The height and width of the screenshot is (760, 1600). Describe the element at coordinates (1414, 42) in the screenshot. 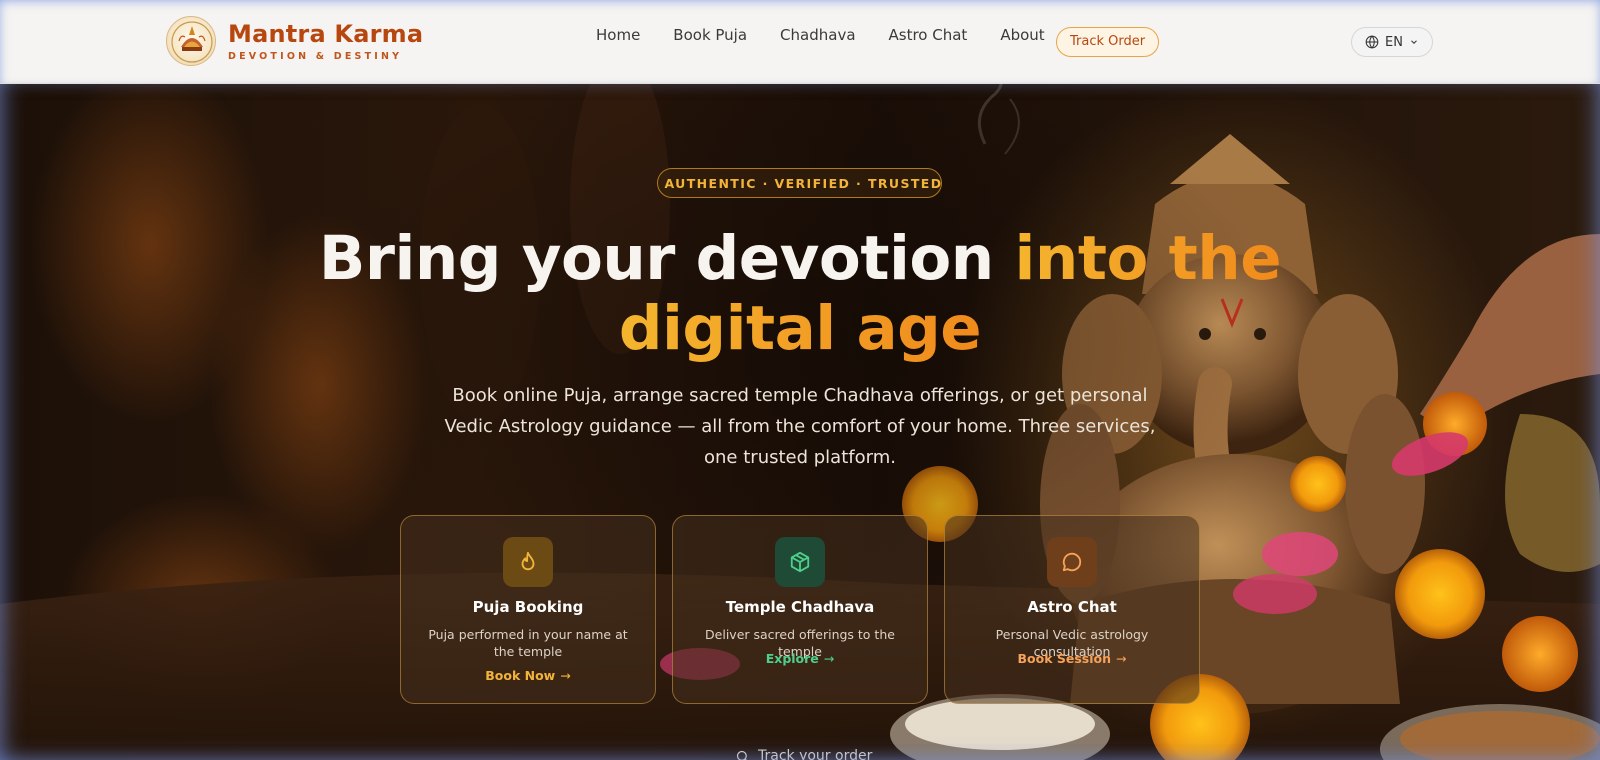

I see `chevron-down-icon` at that location.